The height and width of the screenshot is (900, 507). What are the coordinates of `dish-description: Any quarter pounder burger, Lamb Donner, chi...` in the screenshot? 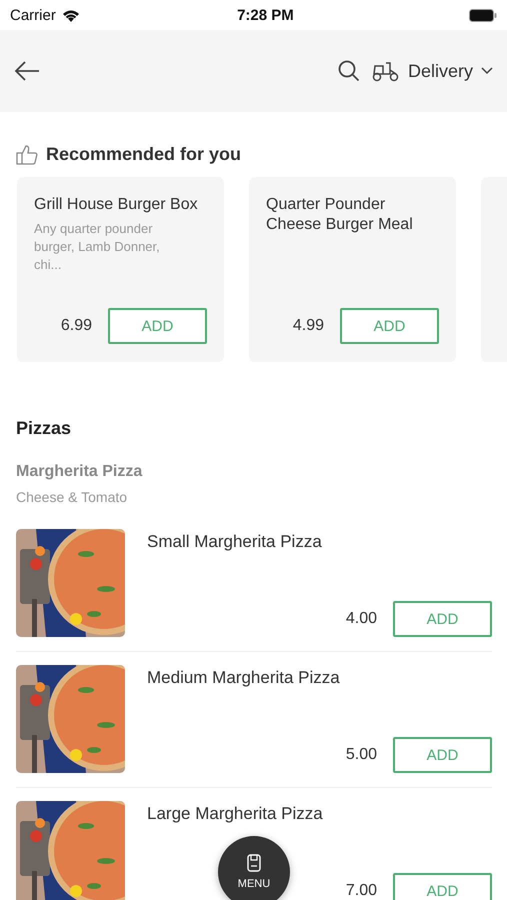 It's located at (97, 247).